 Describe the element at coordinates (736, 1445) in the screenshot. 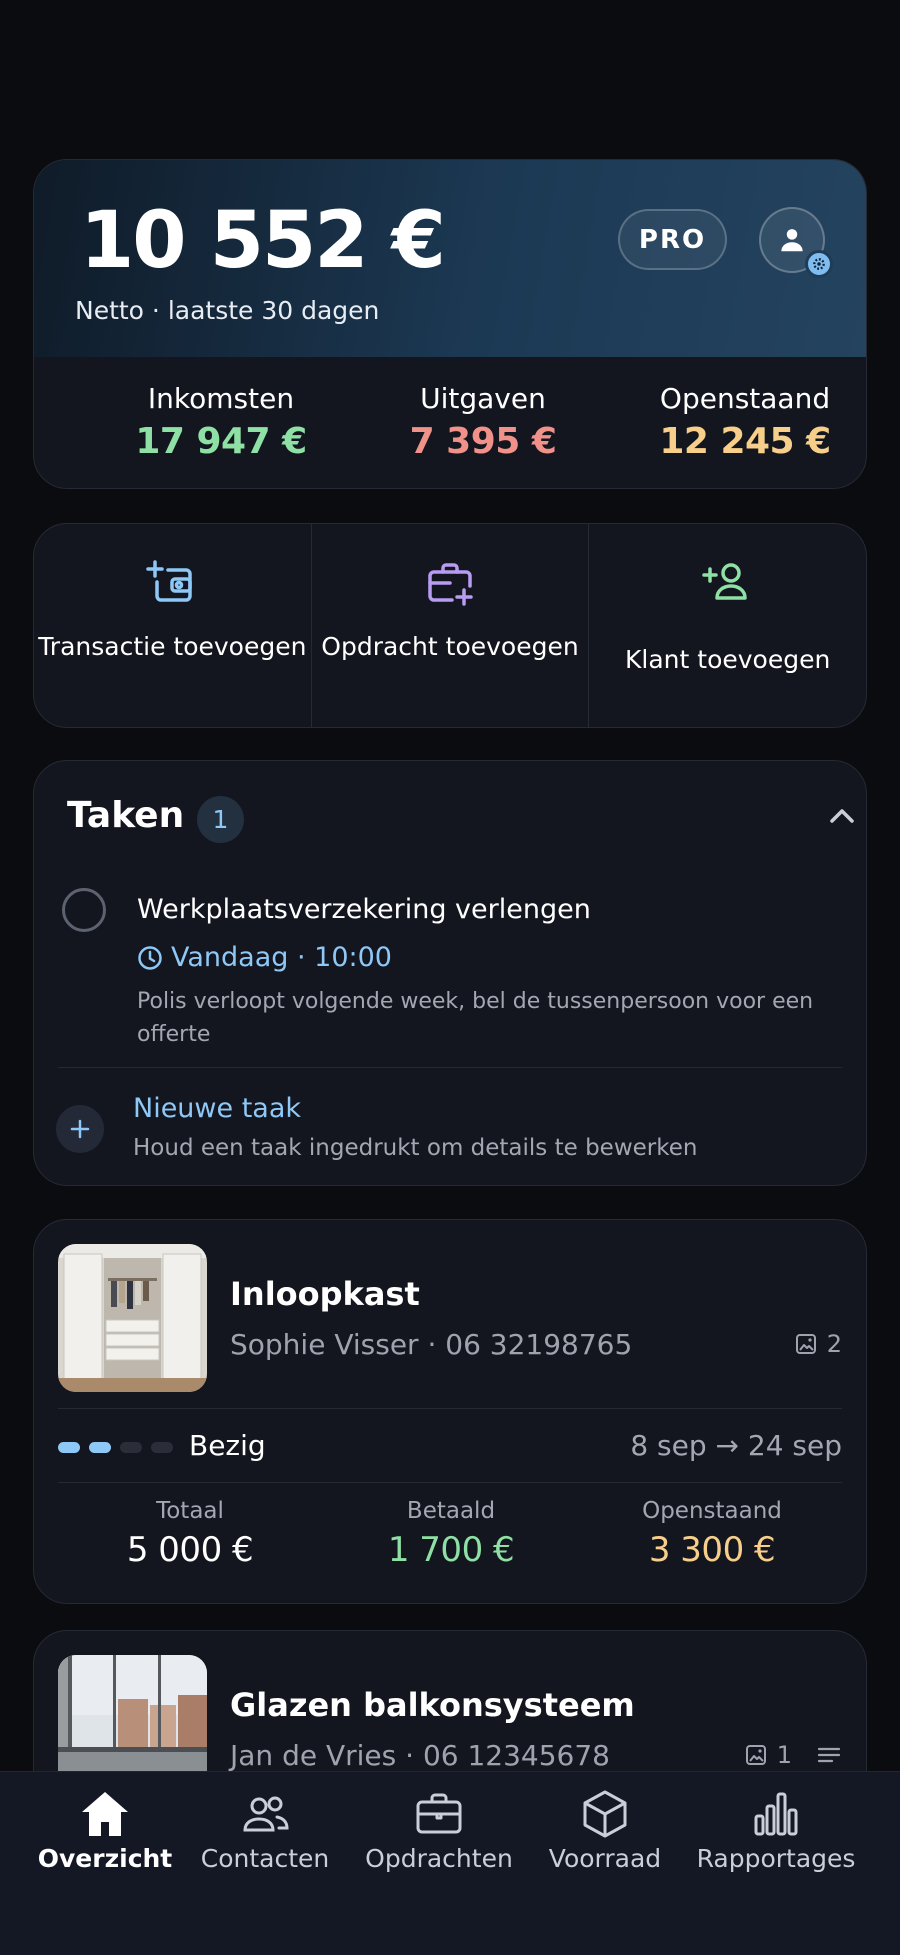

I see `job-dates: 8 sep → 24 sep` at that location.